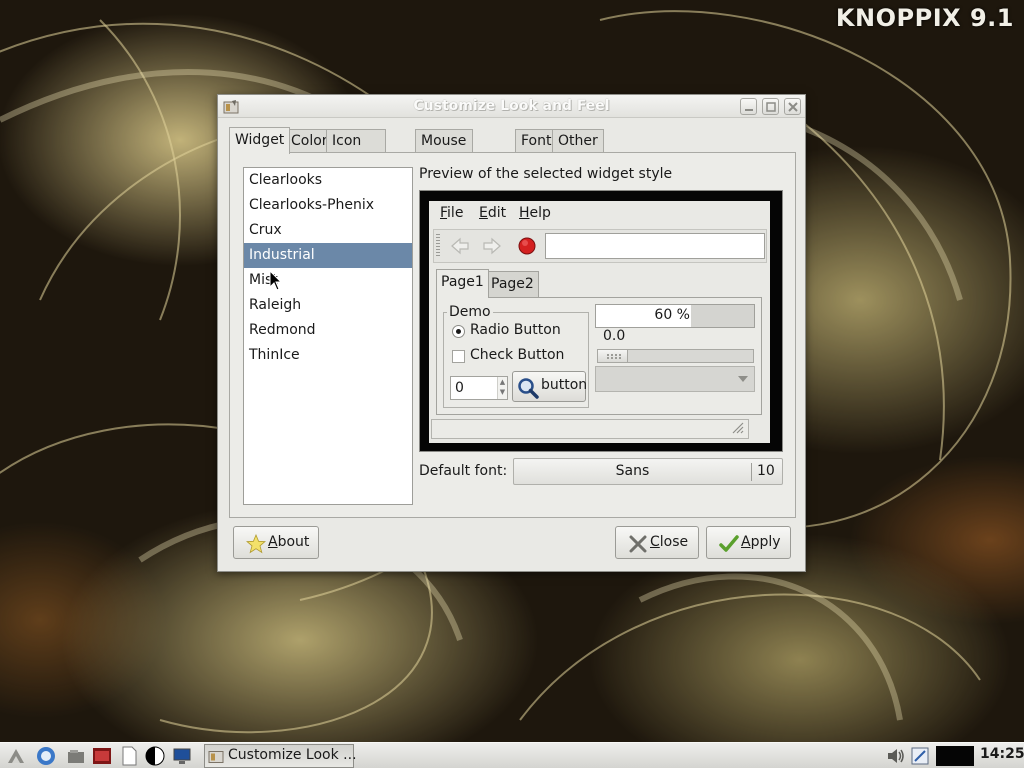 This screenshot has width=1024, height=768. Describe the element at coordinates (638, 544) in the screenshot. I see `close-x-icon` at that location.